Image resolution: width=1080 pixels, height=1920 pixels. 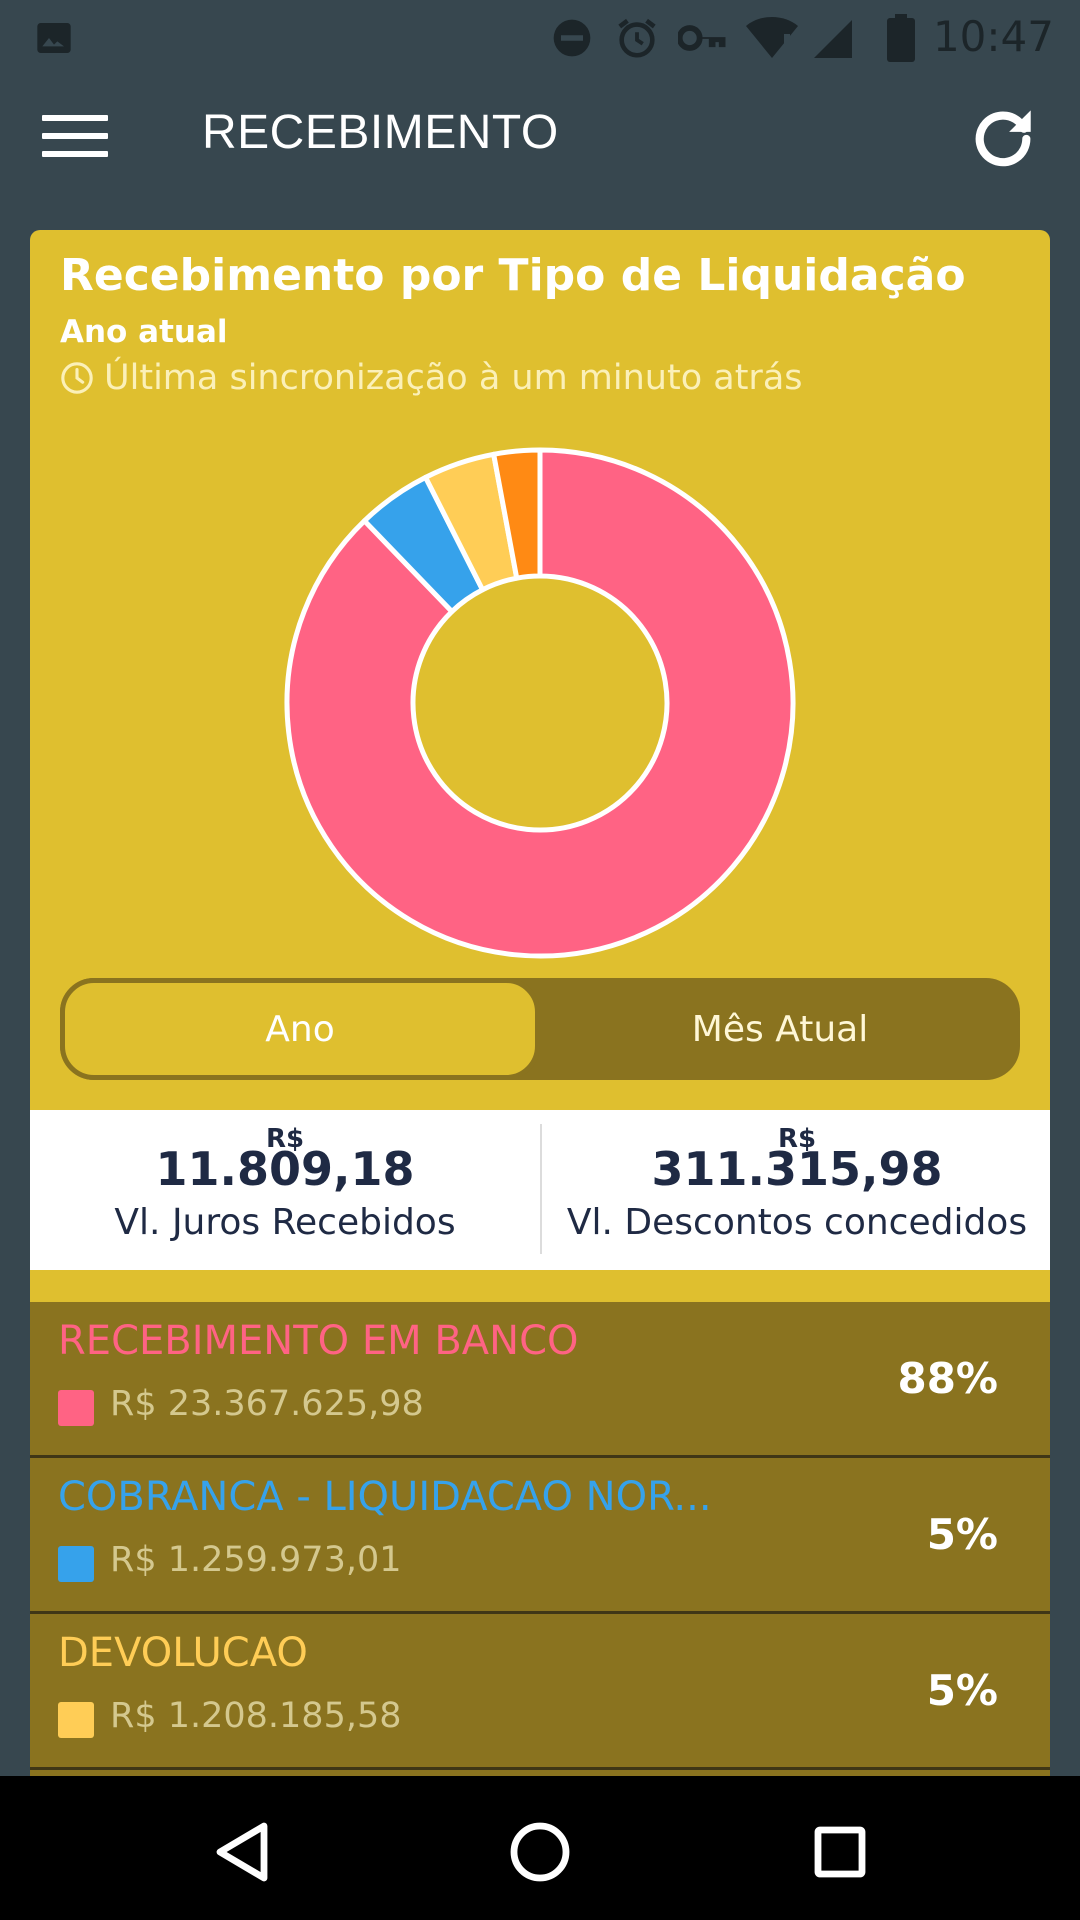 What do you see at coordinates (540, 1852) in the screenshot?
I see `home-icon` at bounding box center [540, 1852].